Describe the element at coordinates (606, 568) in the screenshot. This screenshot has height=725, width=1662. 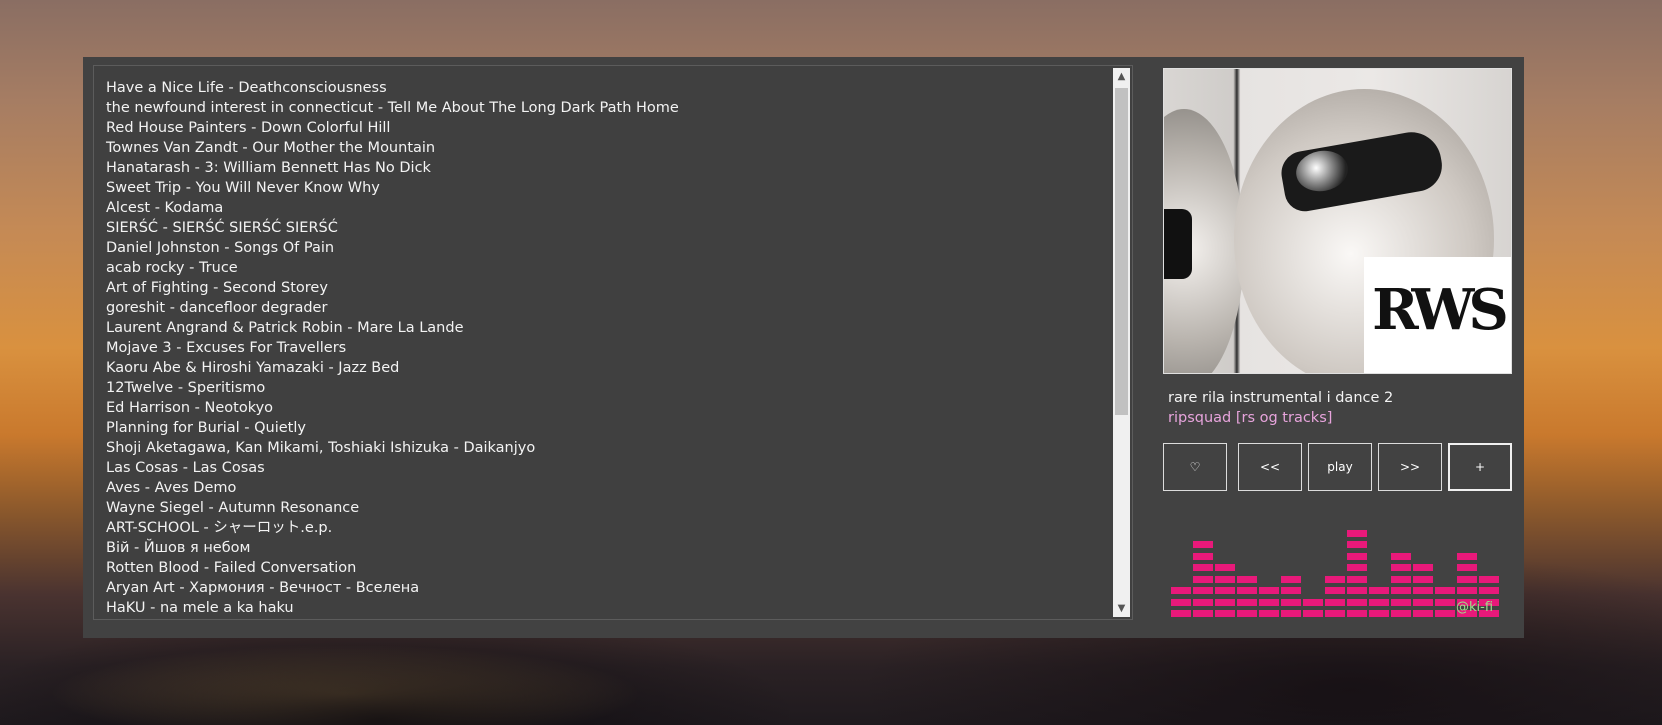
I see `track-item: Rotten Blood - Failed Conversation` at that location.